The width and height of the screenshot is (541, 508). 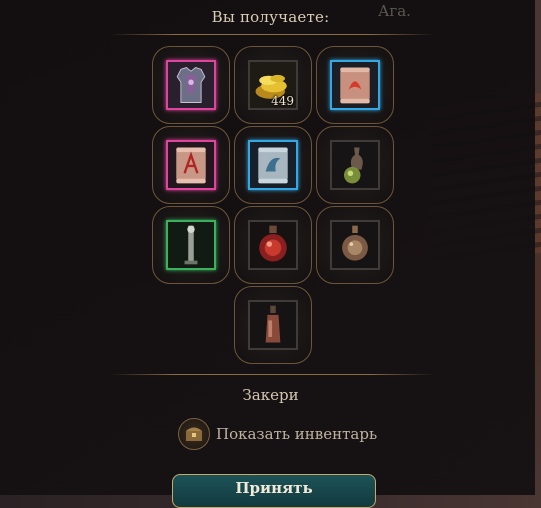 What do you see at coordinates (282, 101) in the screenshot?
I see `item-count: 449` at bounding box center [282, 101].